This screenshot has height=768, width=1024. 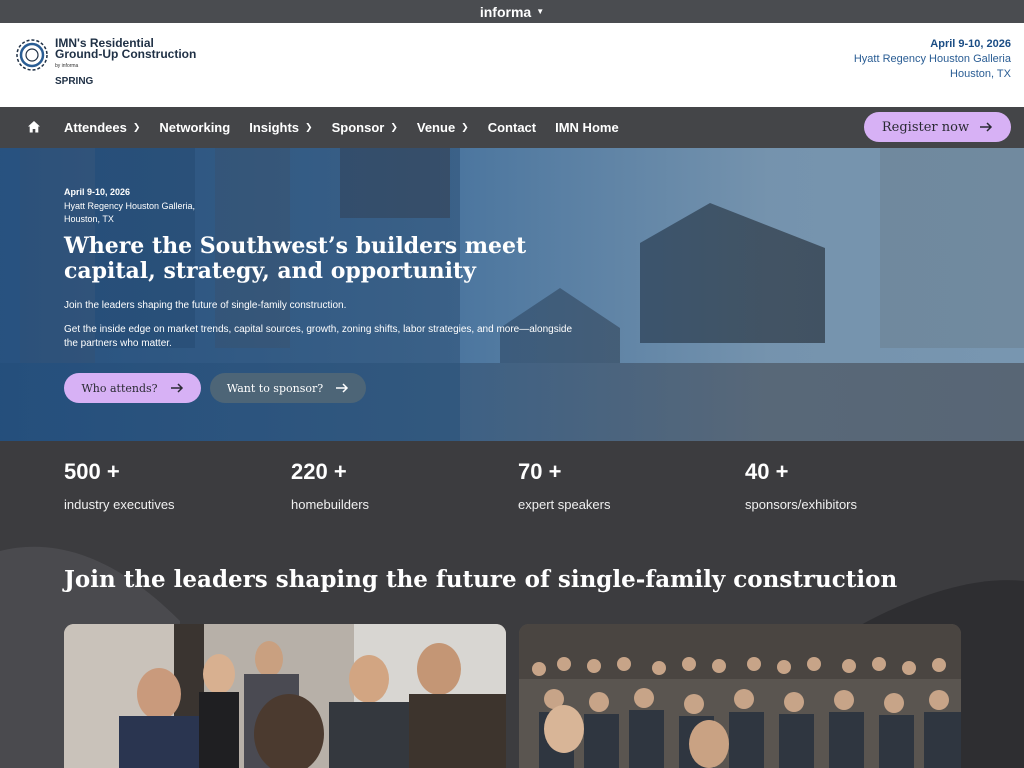 What do you see at coordinates (32, 55) in the screenshot?
I see `logo-mark-icon` at bounding box center [32, 55].